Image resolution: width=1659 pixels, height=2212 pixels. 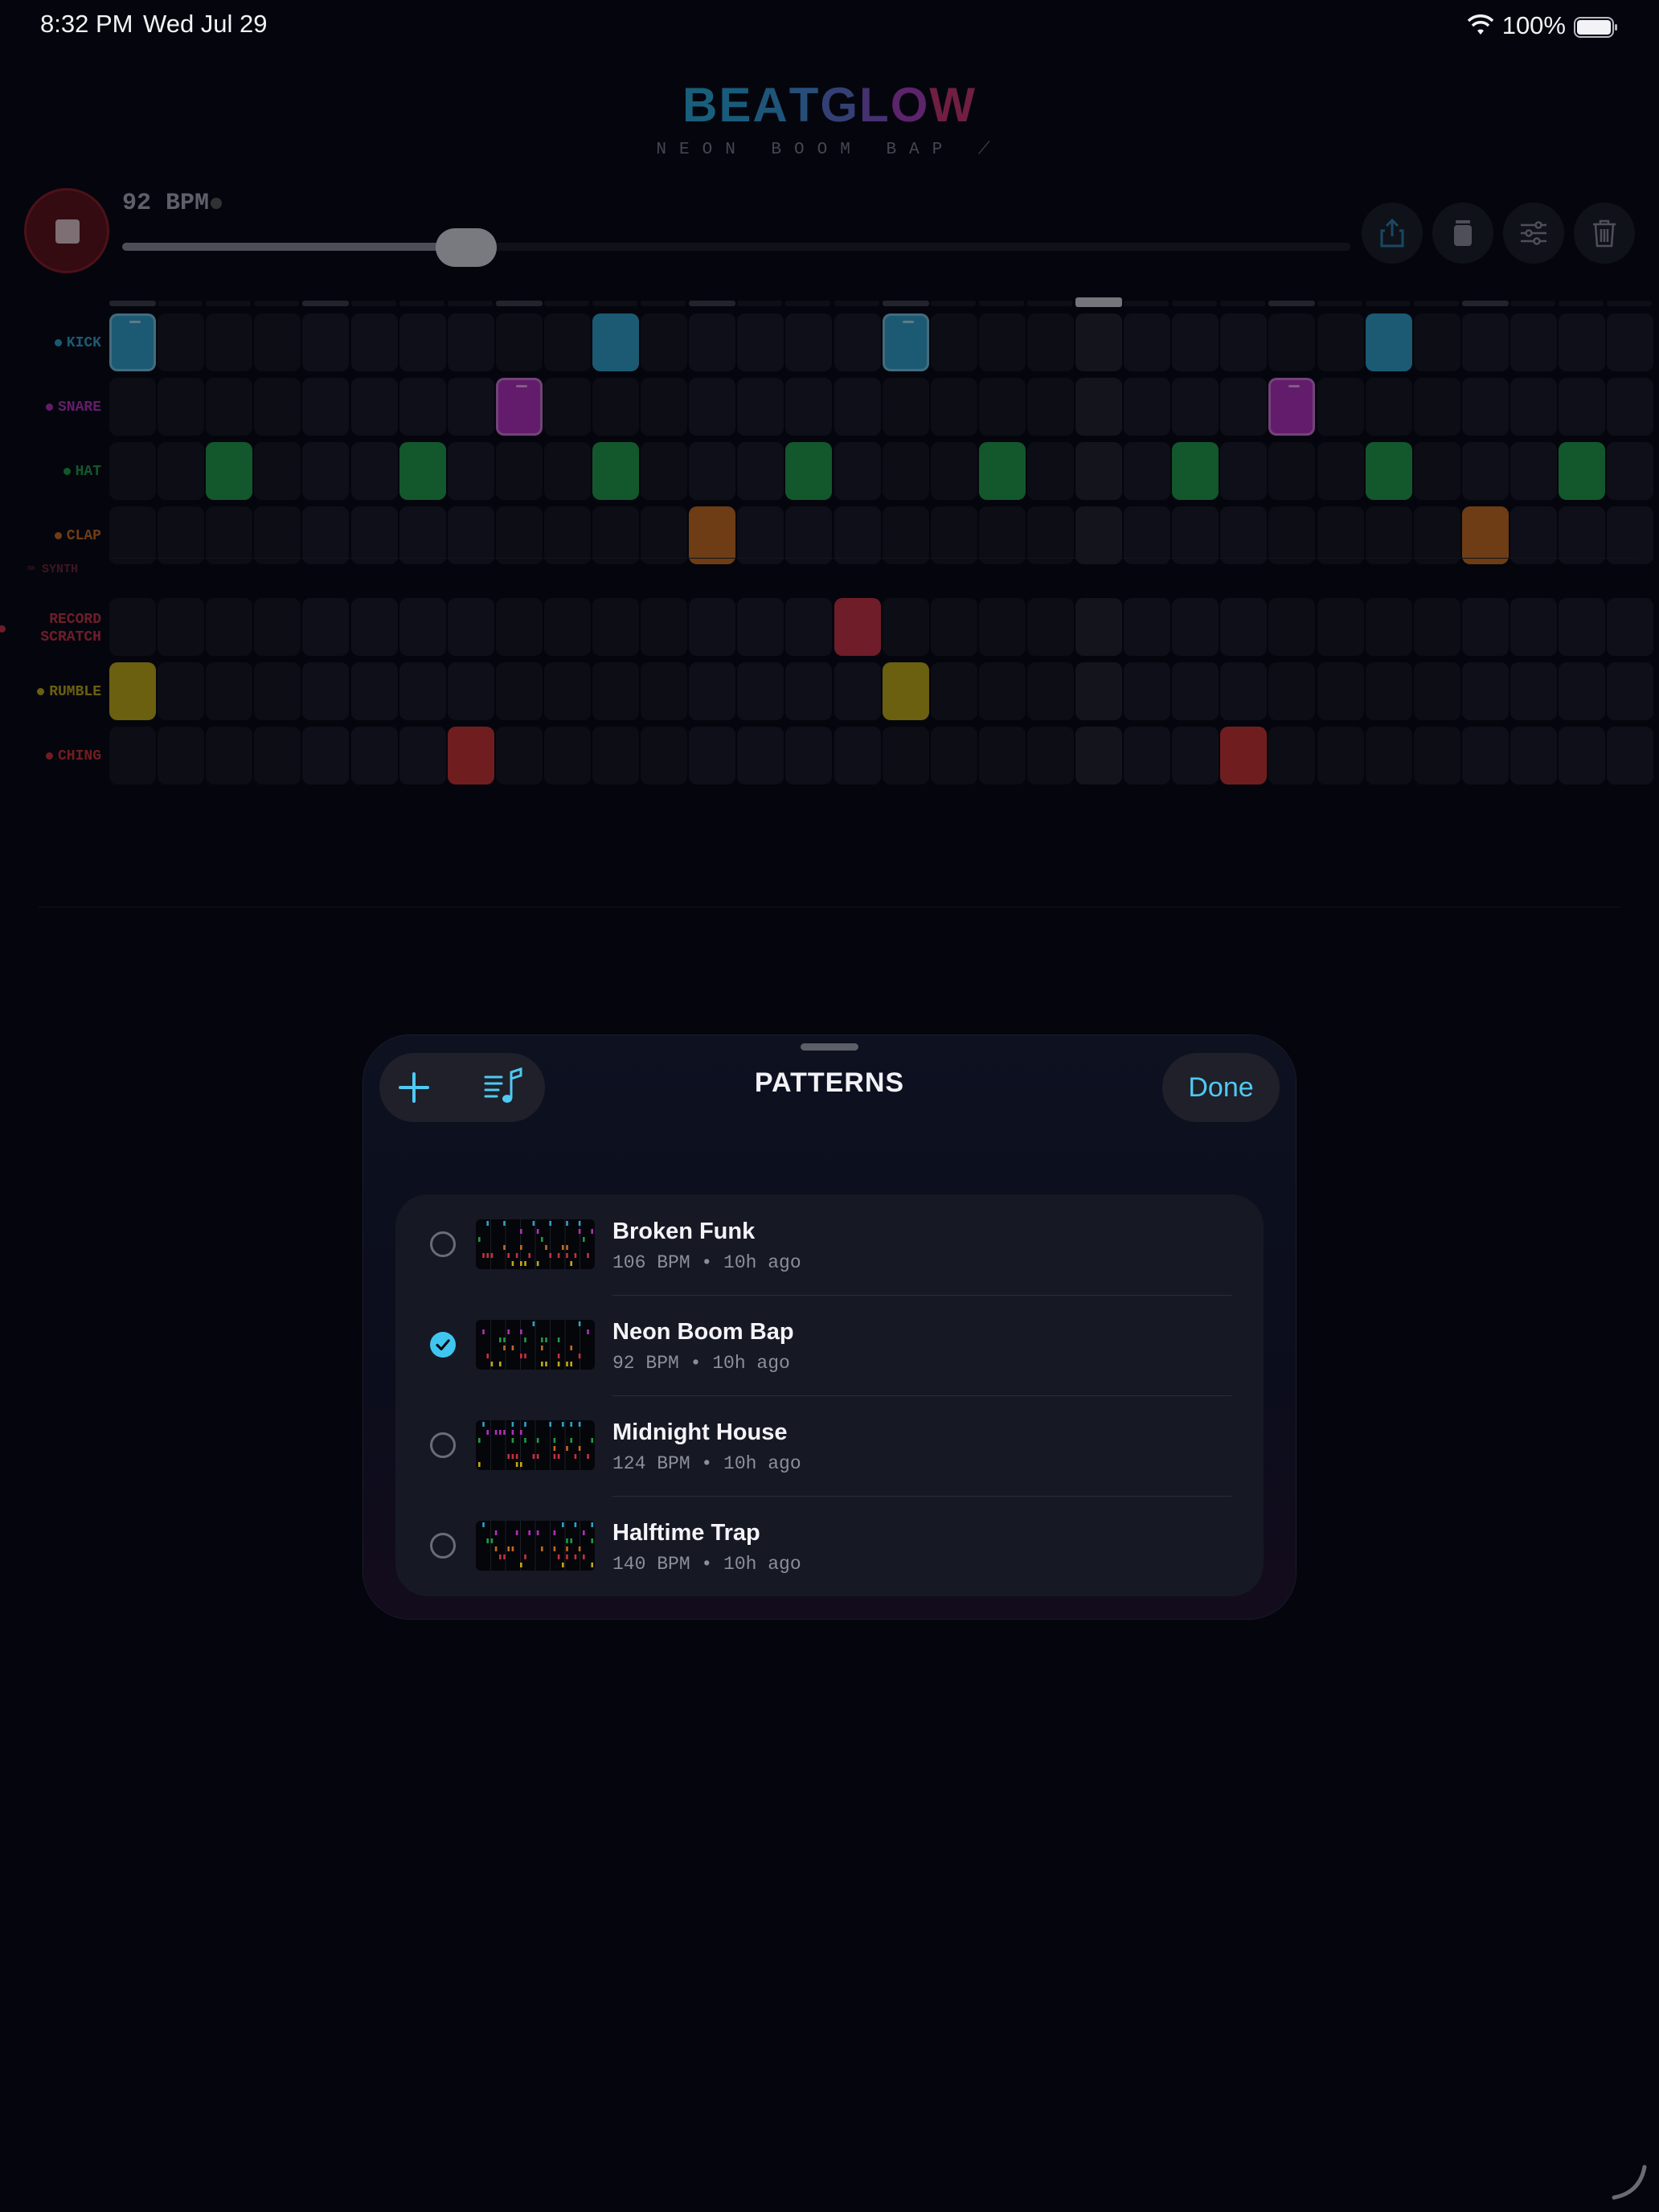 What do you see at coordinates (66, 230) in the screenshot?
I see `stop-button` at bounding box center [66, 230].